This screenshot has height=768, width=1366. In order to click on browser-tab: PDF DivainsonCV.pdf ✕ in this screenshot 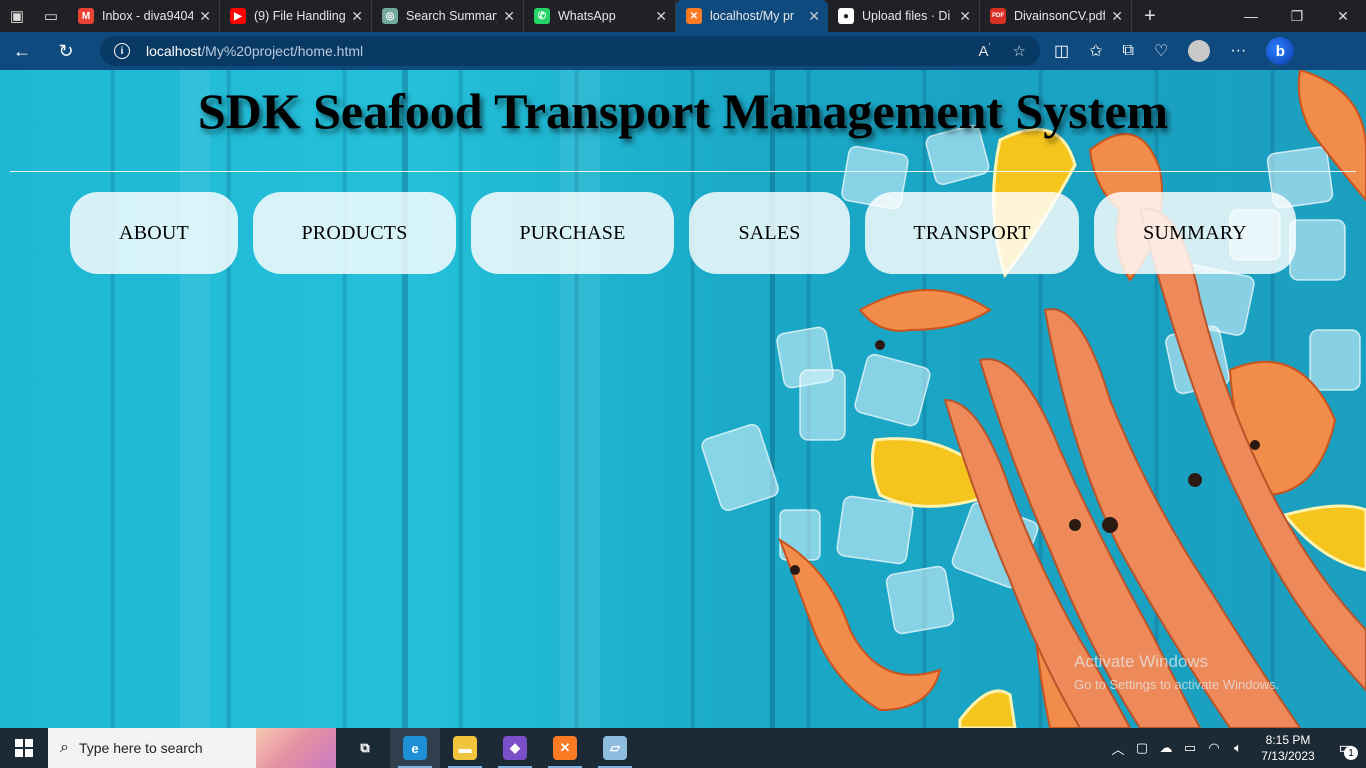, I will do `click(1056, 16)`.